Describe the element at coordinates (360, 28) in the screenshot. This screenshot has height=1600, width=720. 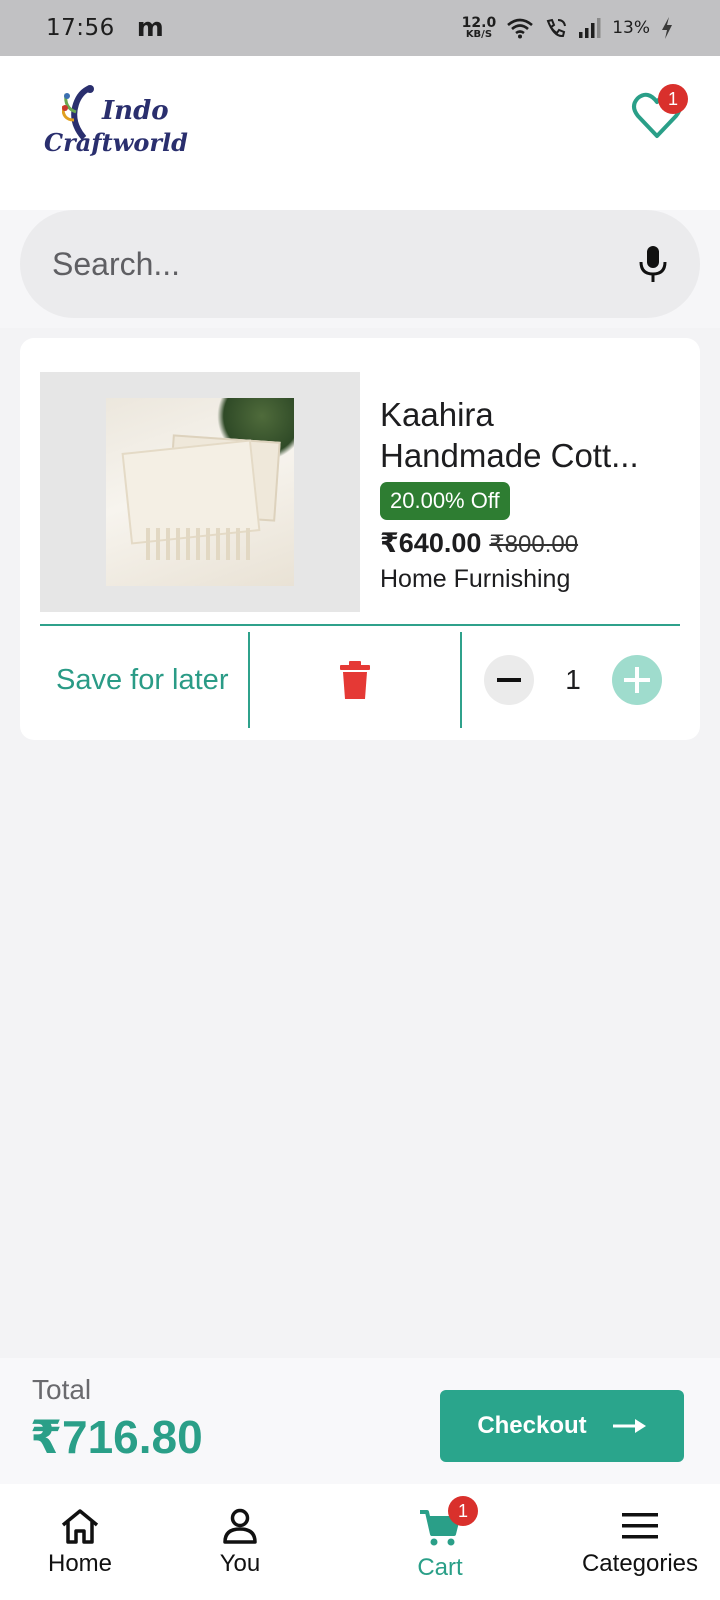
I see `status-bar: 17:56 m 12.0 KB/S 13%` at that location.